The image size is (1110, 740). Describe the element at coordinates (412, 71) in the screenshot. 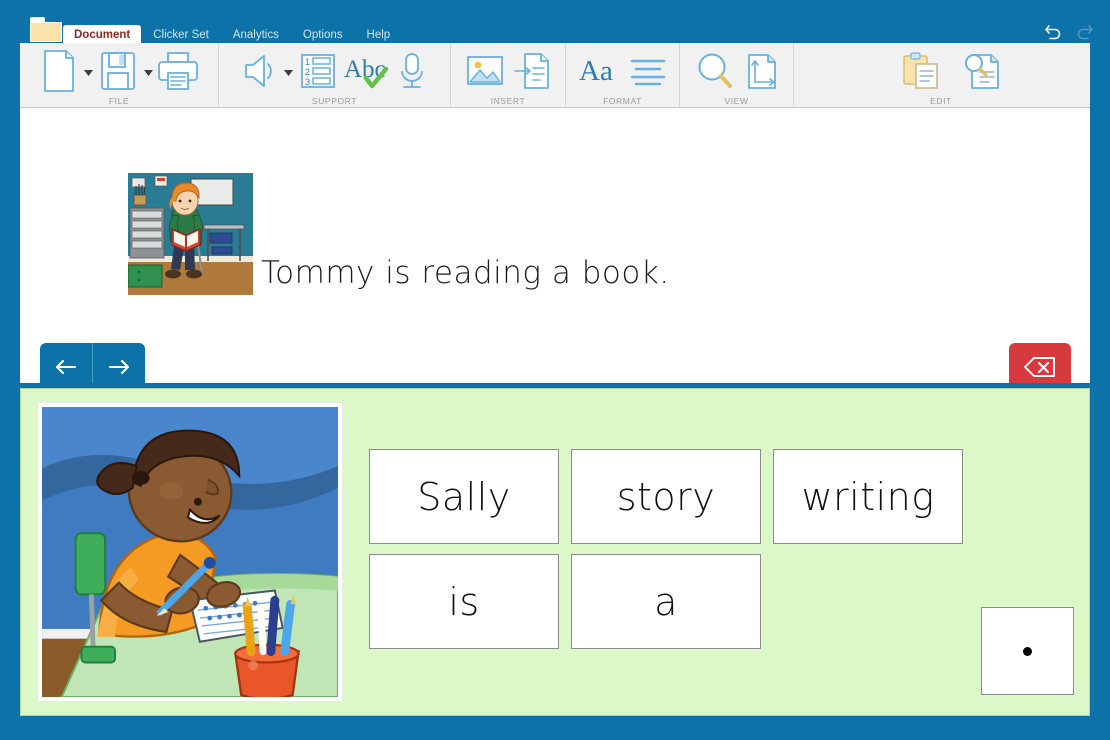

I see `microphone-icon` at that location.